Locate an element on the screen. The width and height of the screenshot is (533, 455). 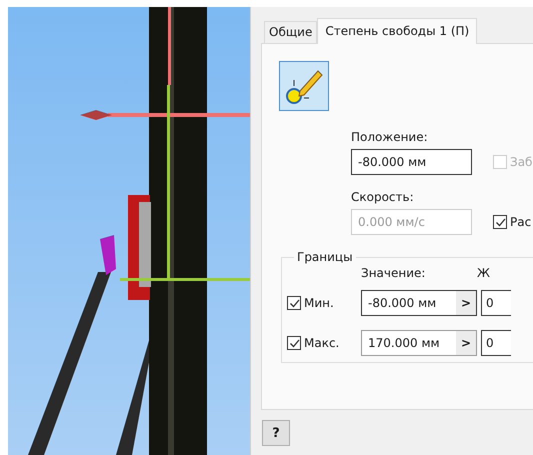
position-field: -80.000 мм is located at coordinates (411, 162).